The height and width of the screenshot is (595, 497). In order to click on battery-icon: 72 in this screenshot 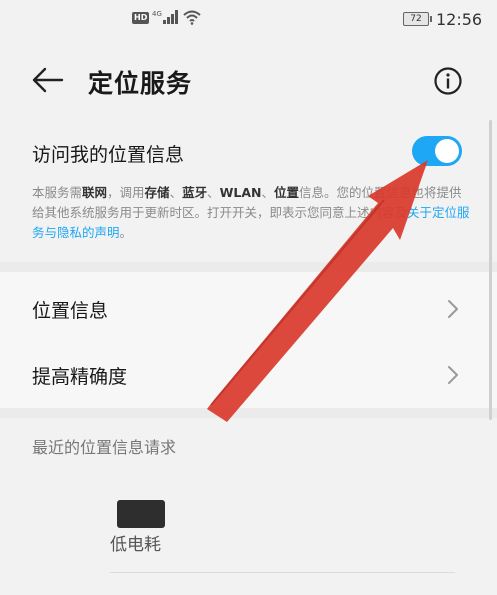, I will do `click(417, 19)`.